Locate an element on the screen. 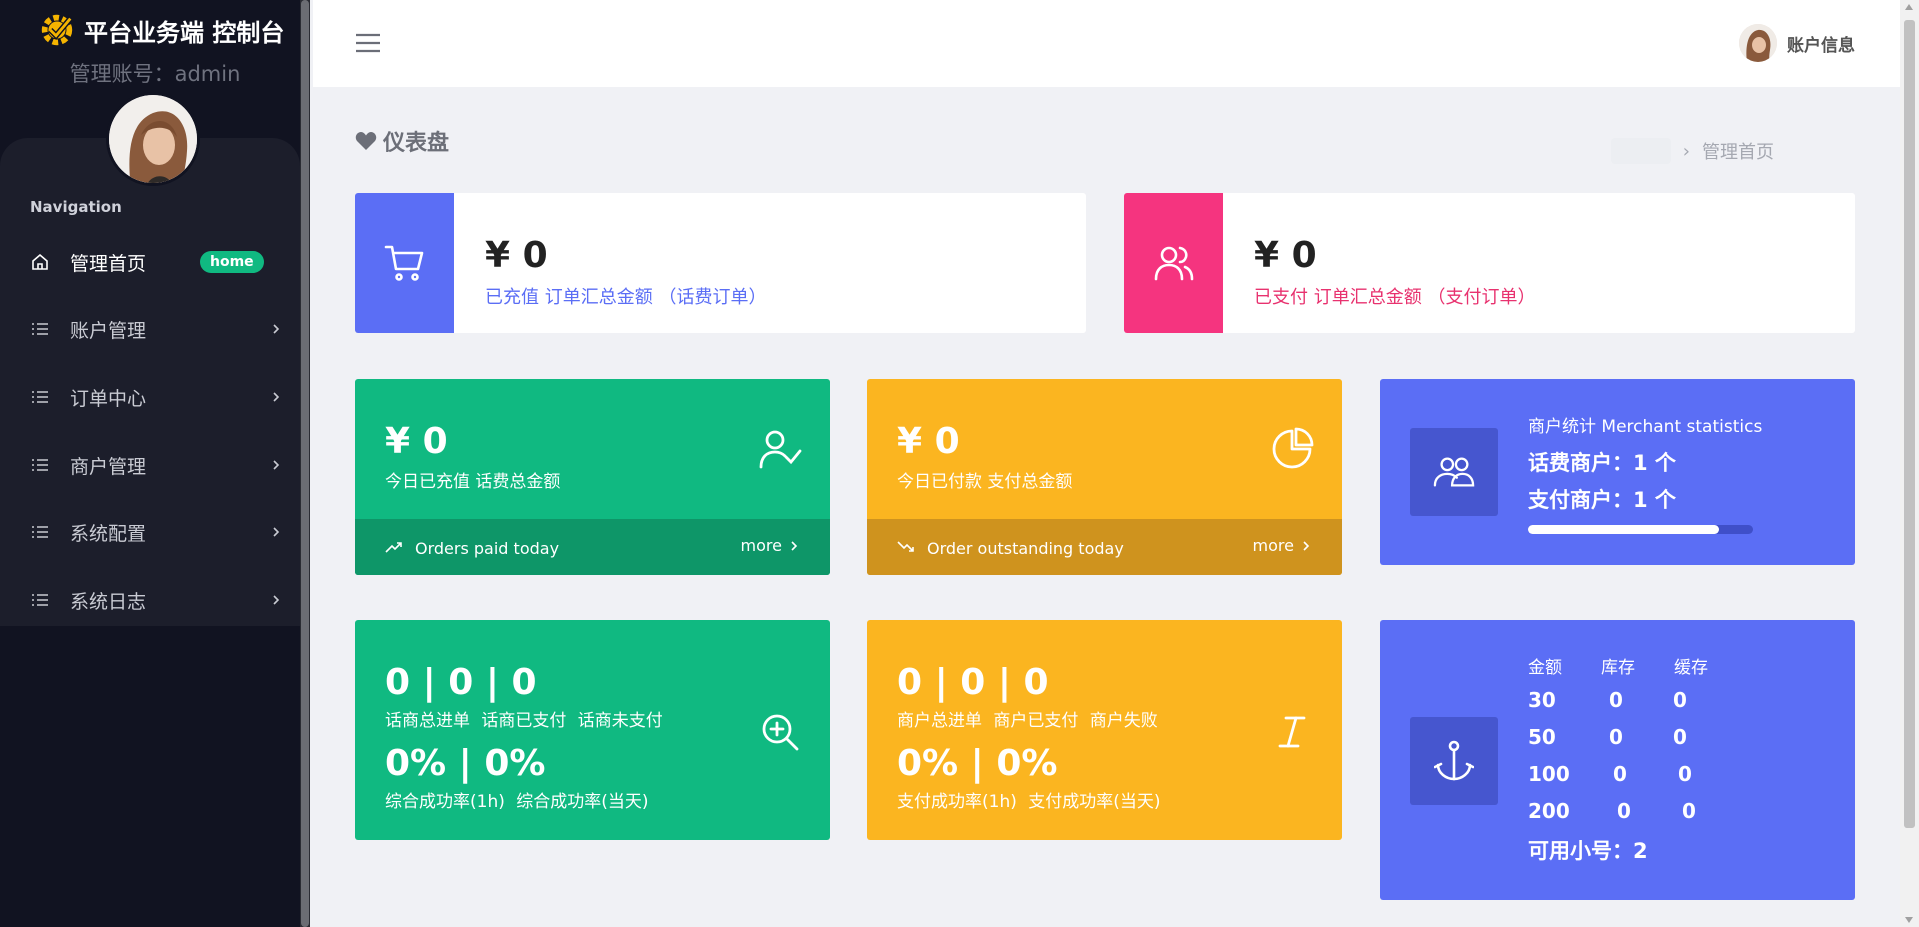 The height and width of the screenshot is (927, 1919). trend-up-icon is located at coordinates (393, 547).